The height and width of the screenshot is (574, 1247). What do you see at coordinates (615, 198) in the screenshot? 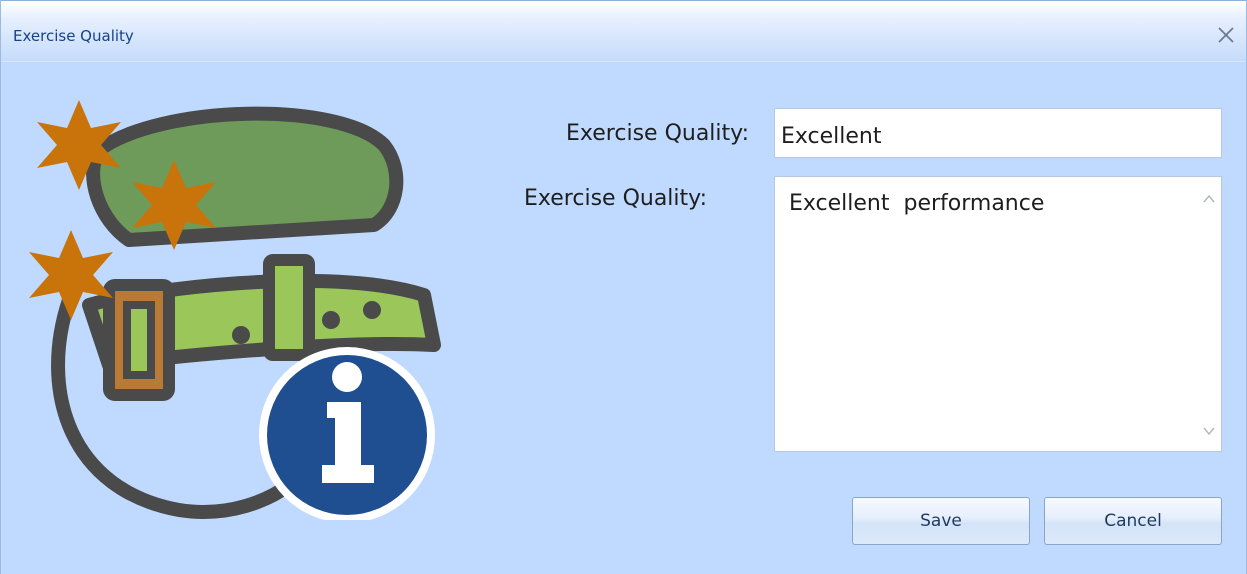
I see `exercise-notes-label: Exercise Quality:` at bounding box center [615, 198].